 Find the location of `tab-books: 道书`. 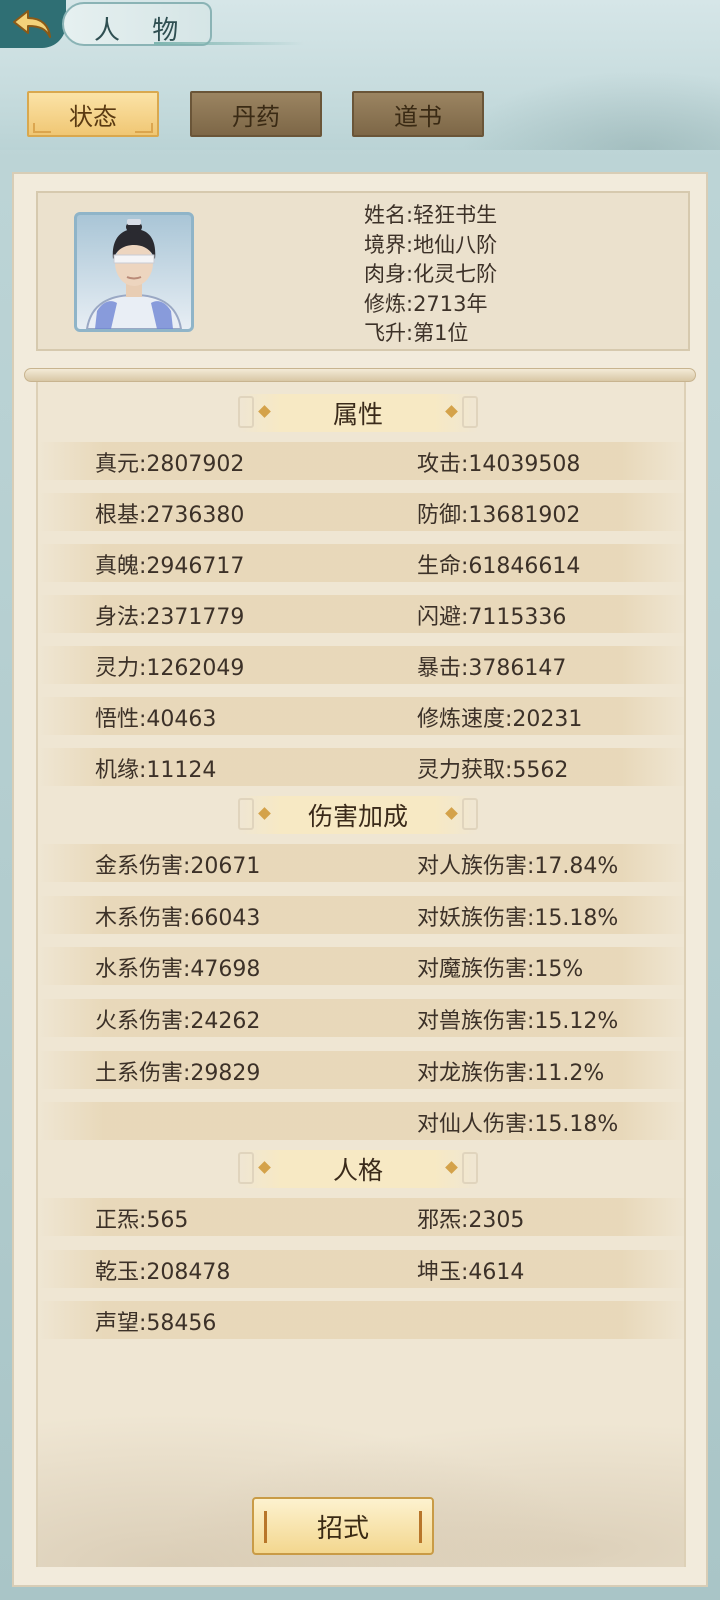

tab-books: 道书 is located at coordinates (418, 114).